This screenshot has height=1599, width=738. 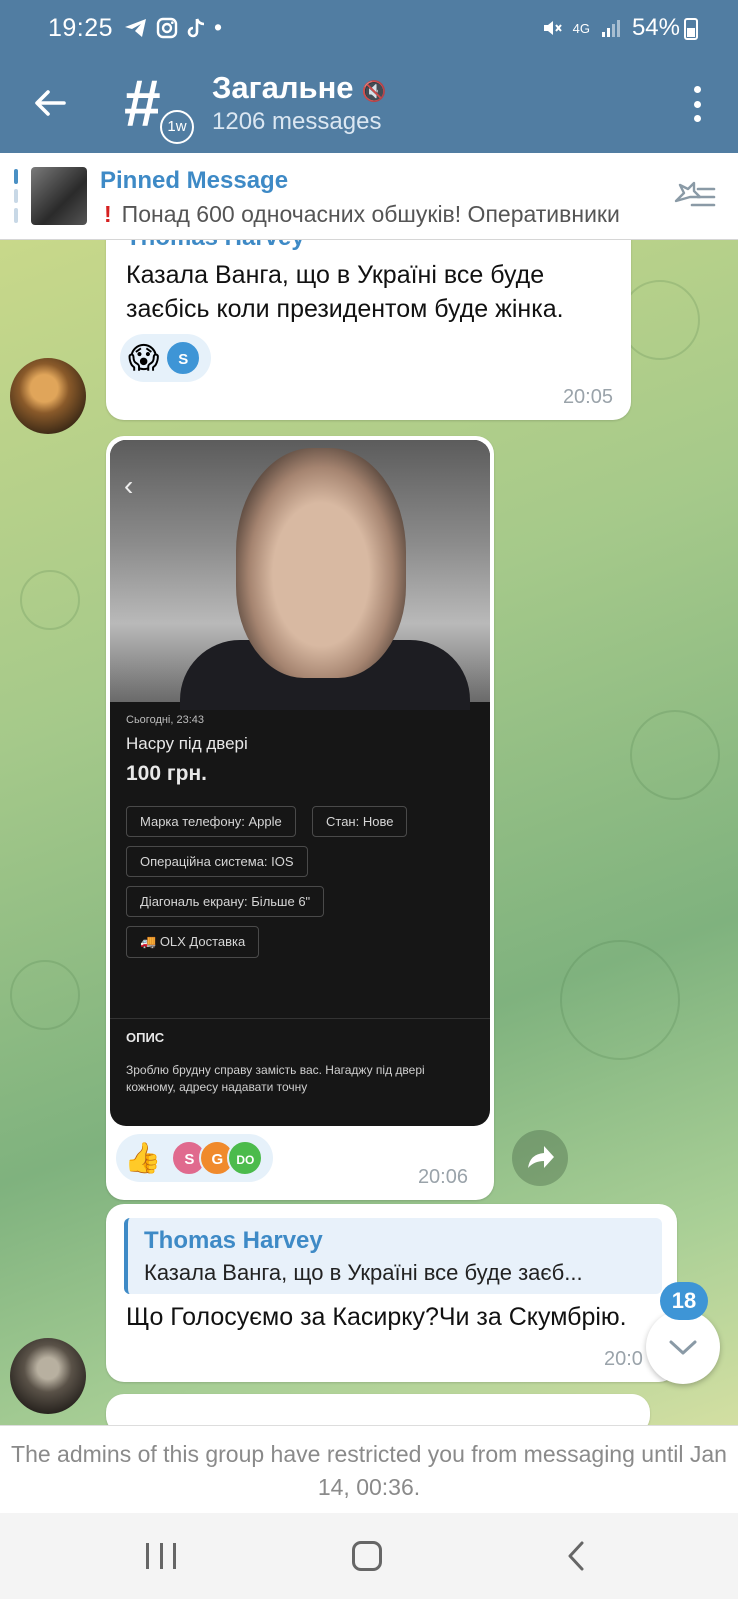 I want to click on forward-button, so click(x=540, y=1158).